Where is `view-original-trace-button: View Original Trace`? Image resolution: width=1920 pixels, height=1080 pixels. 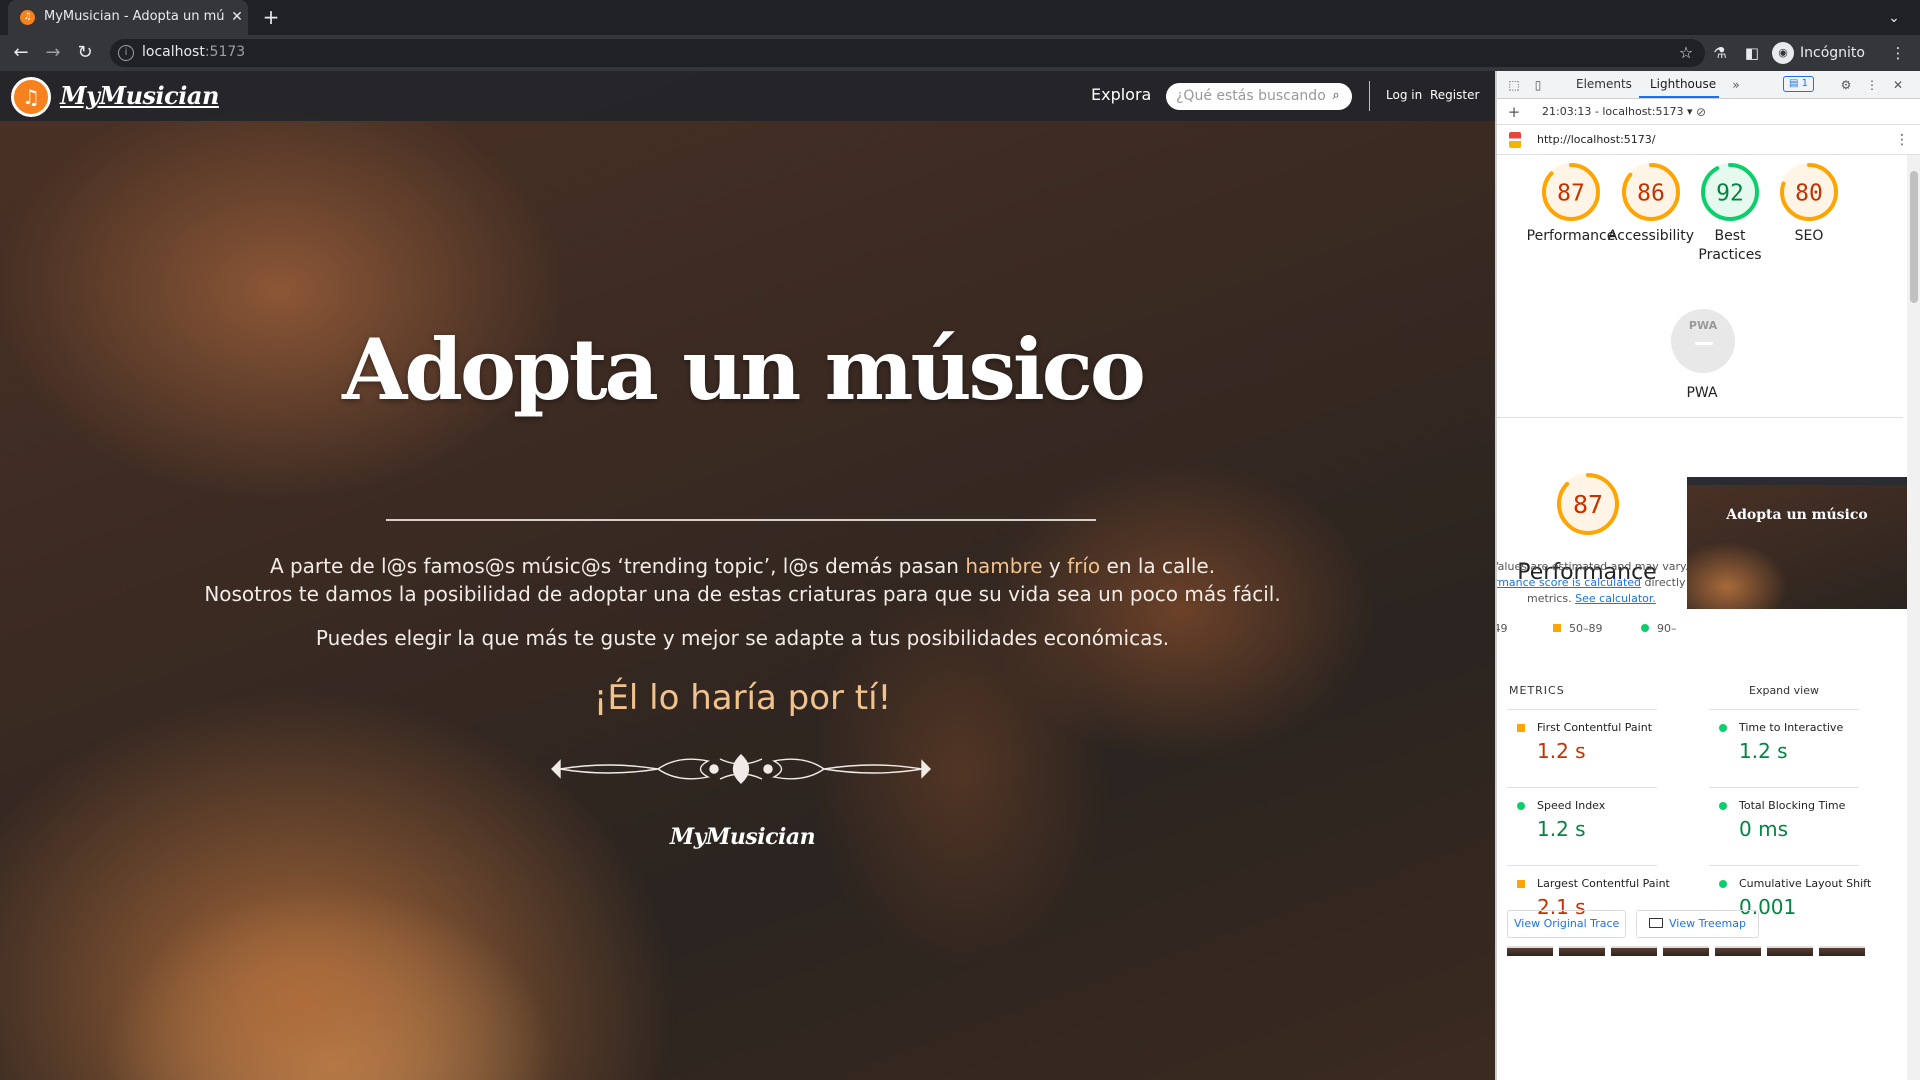
view-original-trace-button: View Original Trace is located at coordinates (1567, 924).